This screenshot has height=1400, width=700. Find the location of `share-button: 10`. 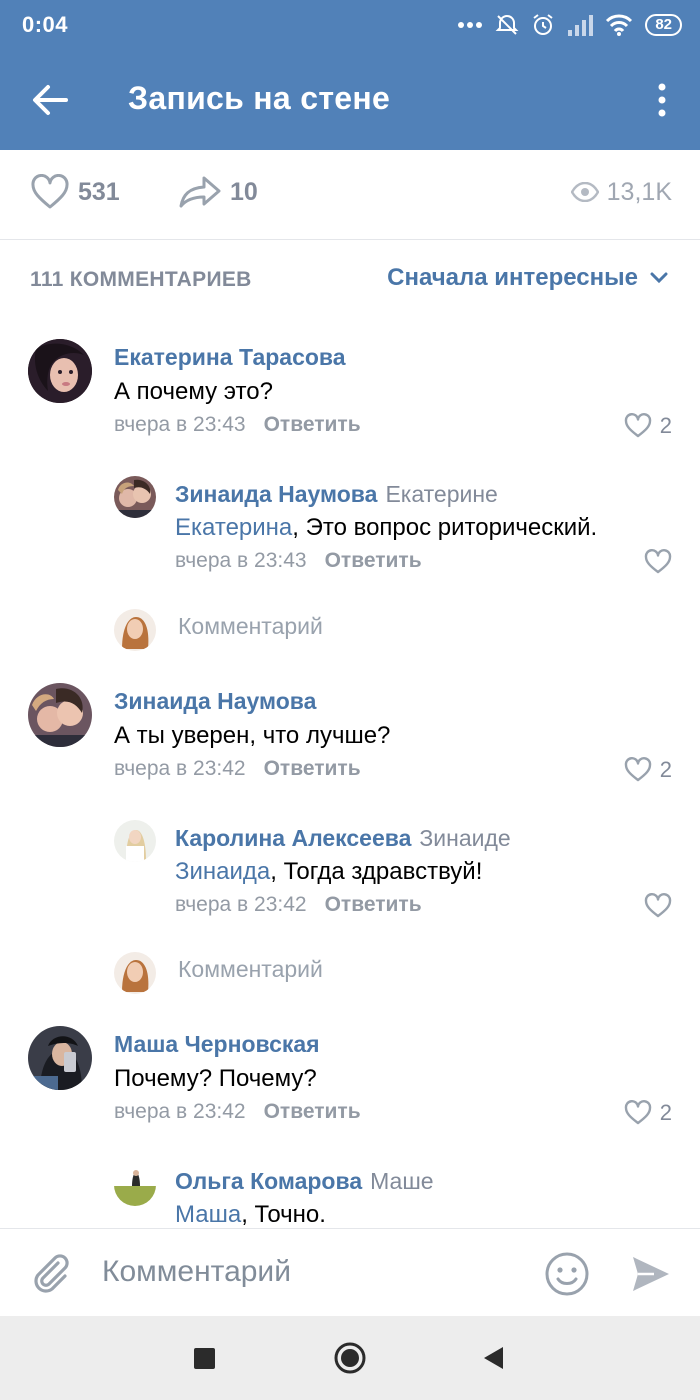

share-button: 10 is located at coordinates (218, 192).